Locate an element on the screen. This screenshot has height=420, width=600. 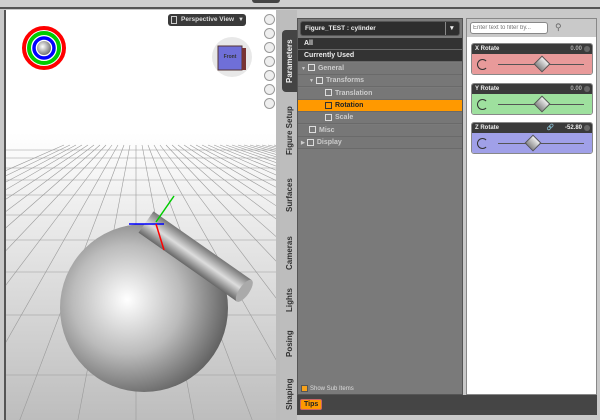
top-bar is located at coordinates (300, 4).